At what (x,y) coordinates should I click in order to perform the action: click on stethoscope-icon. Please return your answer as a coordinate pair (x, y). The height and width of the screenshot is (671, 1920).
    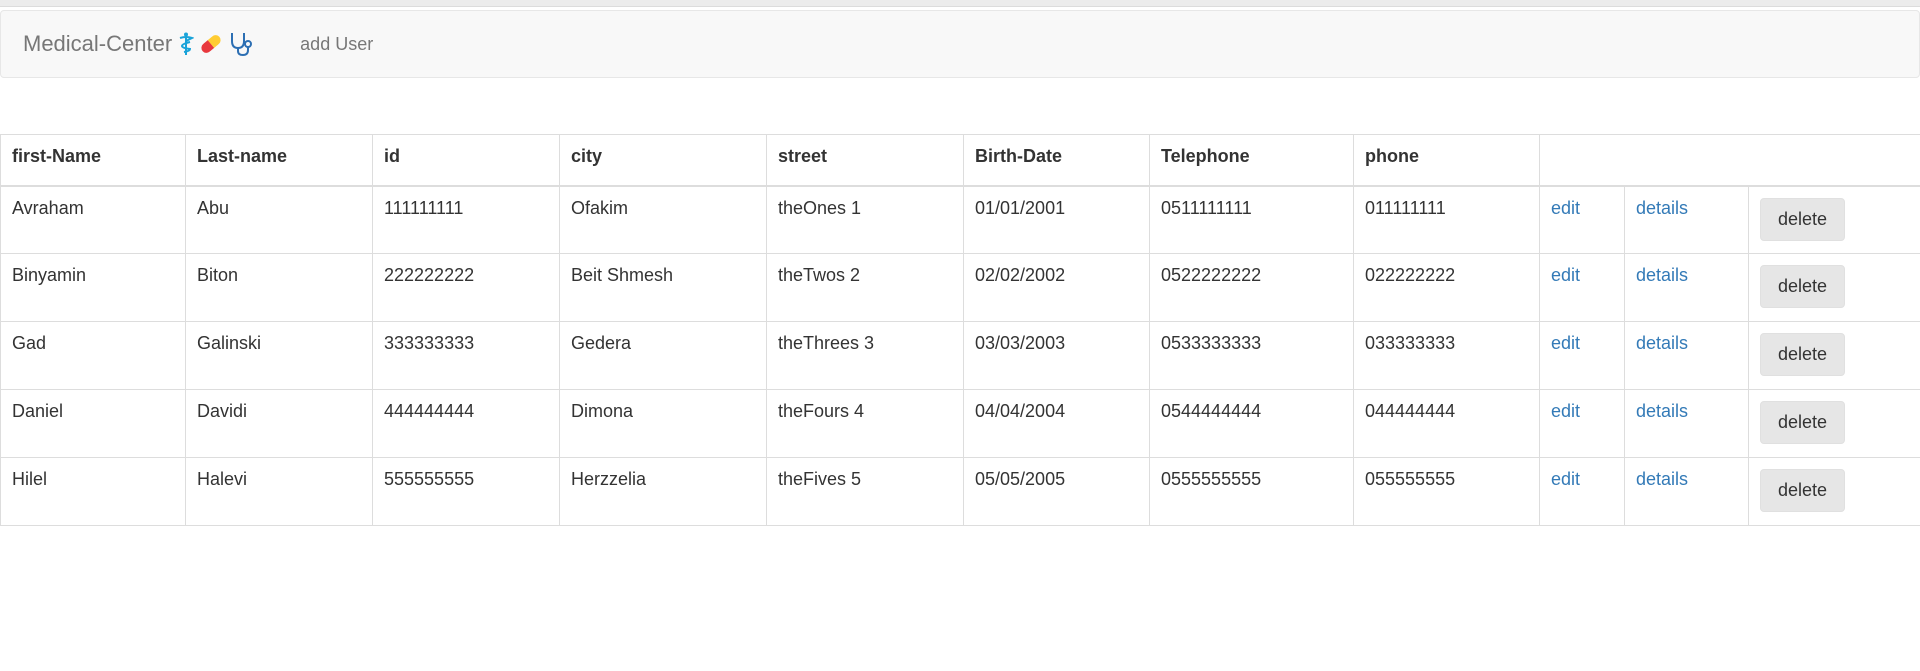
    Looking at the image, I should click on (242, 44).